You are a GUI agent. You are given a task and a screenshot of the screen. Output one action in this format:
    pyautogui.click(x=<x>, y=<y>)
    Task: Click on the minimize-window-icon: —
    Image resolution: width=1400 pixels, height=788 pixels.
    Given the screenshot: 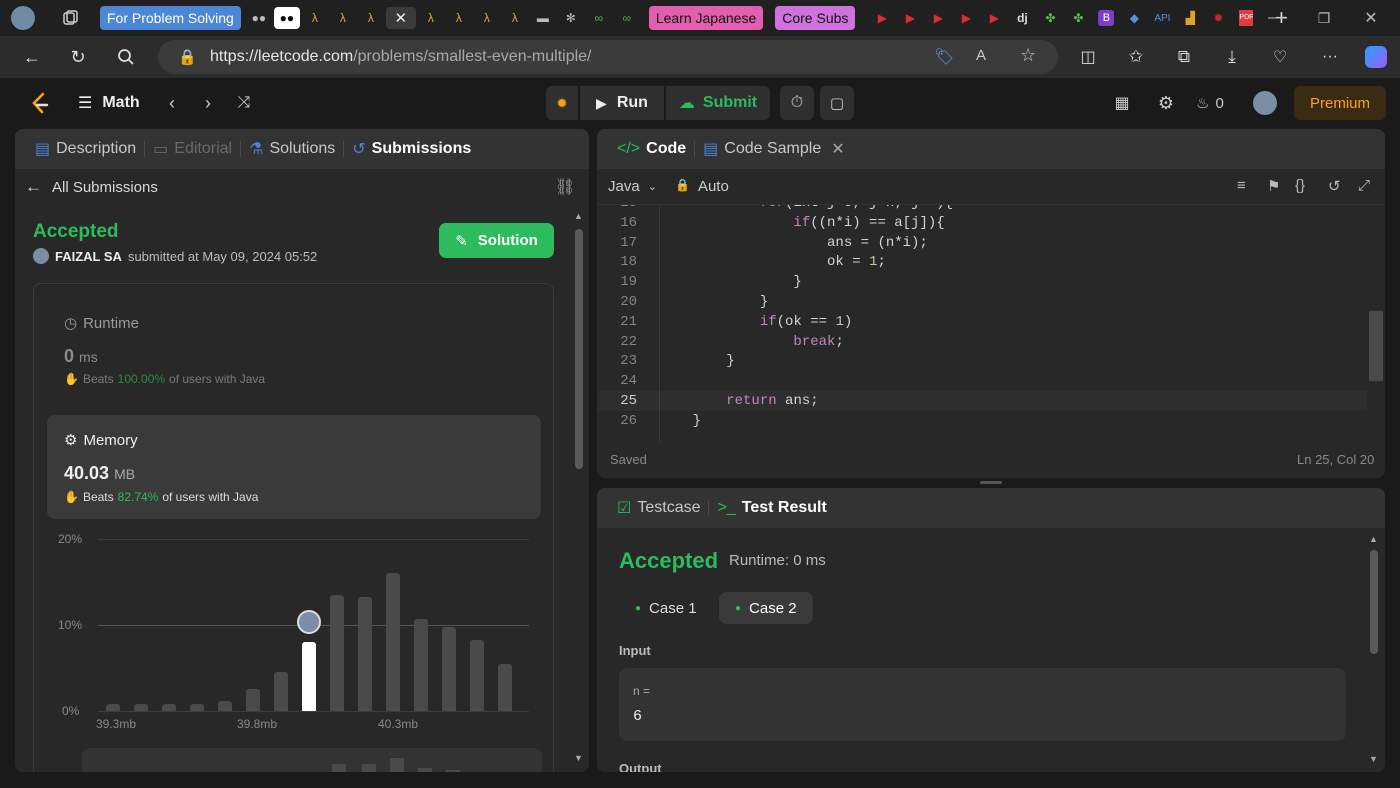 What is the action you would take?
    pyautogui.click(x=1276, y=18)
    